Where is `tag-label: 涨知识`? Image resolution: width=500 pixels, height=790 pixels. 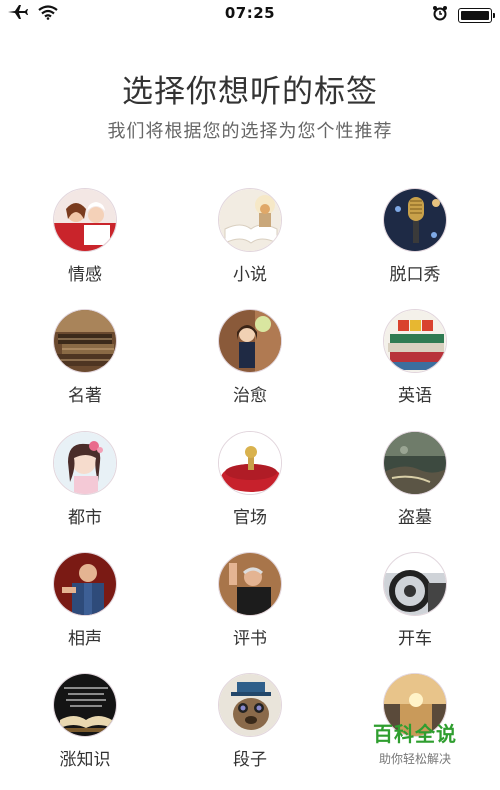
tag-label: 涨知识 is located at coordinates (85, 760).